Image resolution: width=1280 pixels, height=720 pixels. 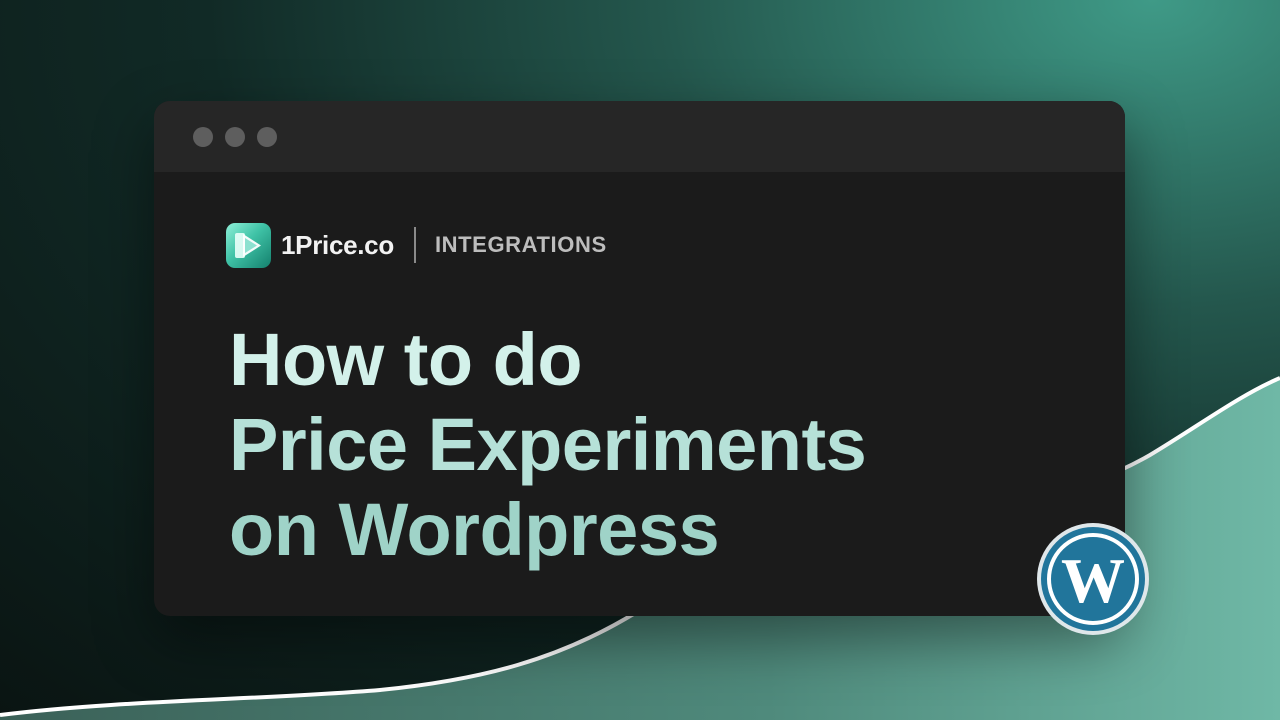 What do you see at coordinates (474, 529) in the screenshot?
I see `title-line-3: on Wordpress` at bounding box center [474, 529].